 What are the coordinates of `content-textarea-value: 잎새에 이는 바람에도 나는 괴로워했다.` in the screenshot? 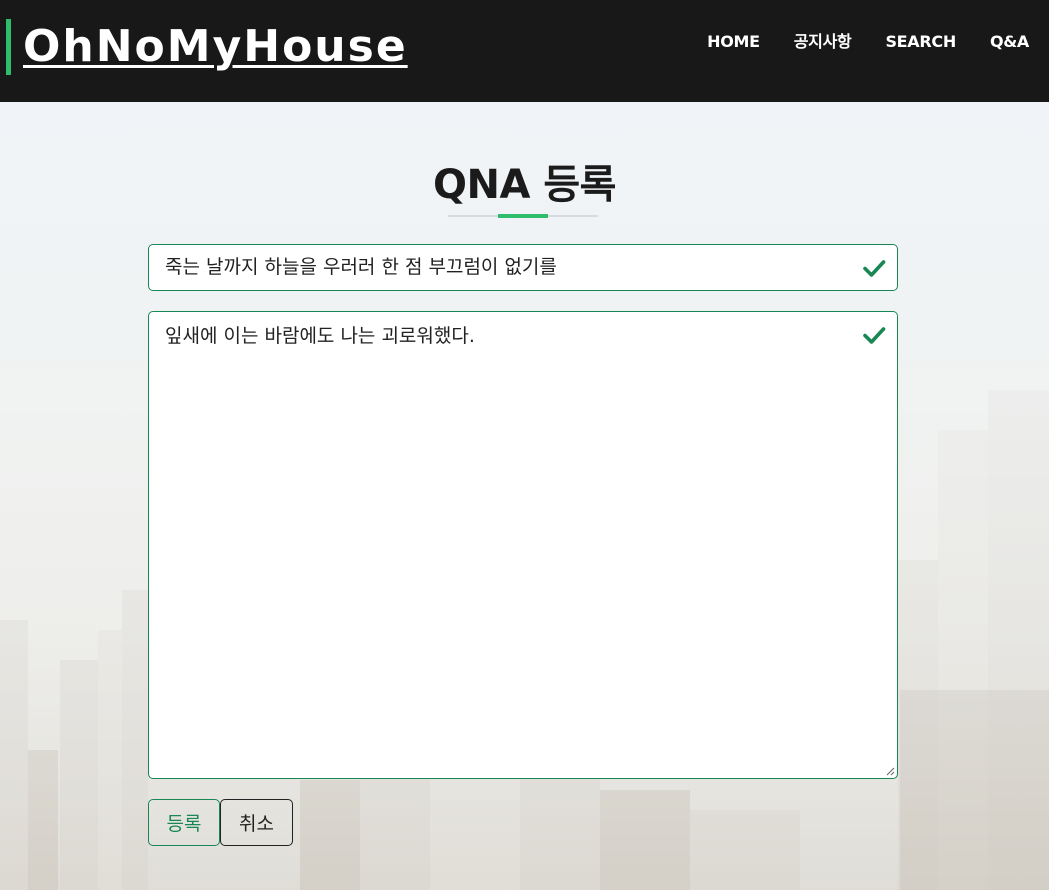 It's located at (320, 336).